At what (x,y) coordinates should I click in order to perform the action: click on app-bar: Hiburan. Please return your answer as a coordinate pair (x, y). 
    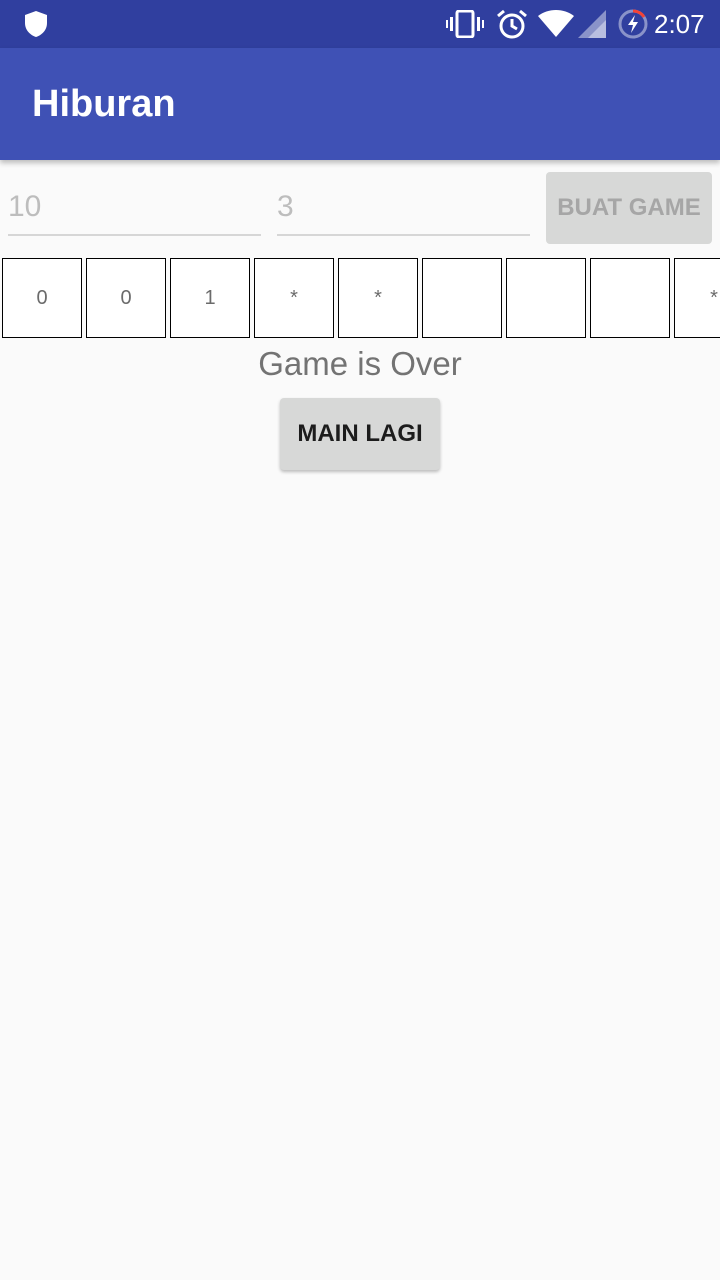
    Looking at the image, I should click on (360, 104).